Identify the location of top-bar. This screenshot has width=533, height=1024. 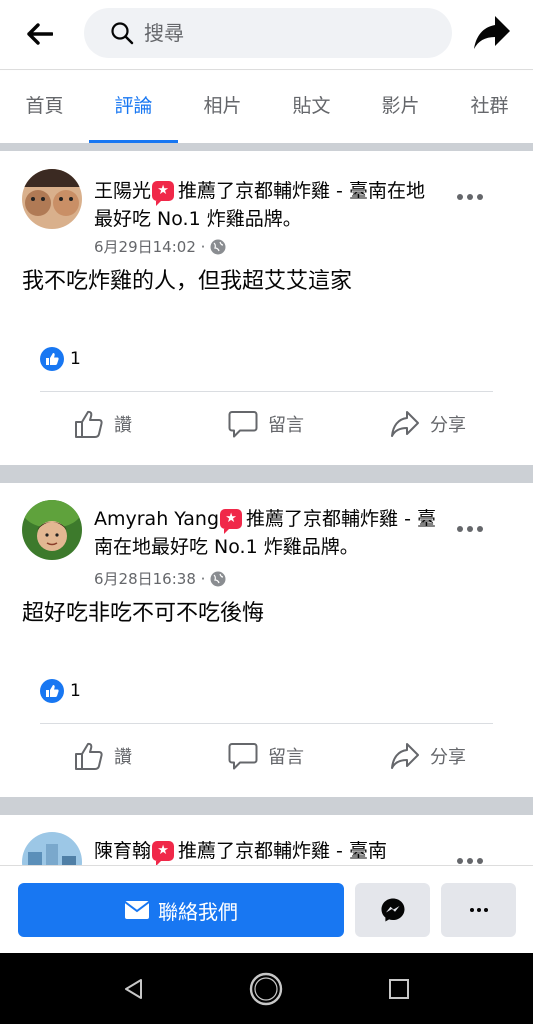
(266, 35).